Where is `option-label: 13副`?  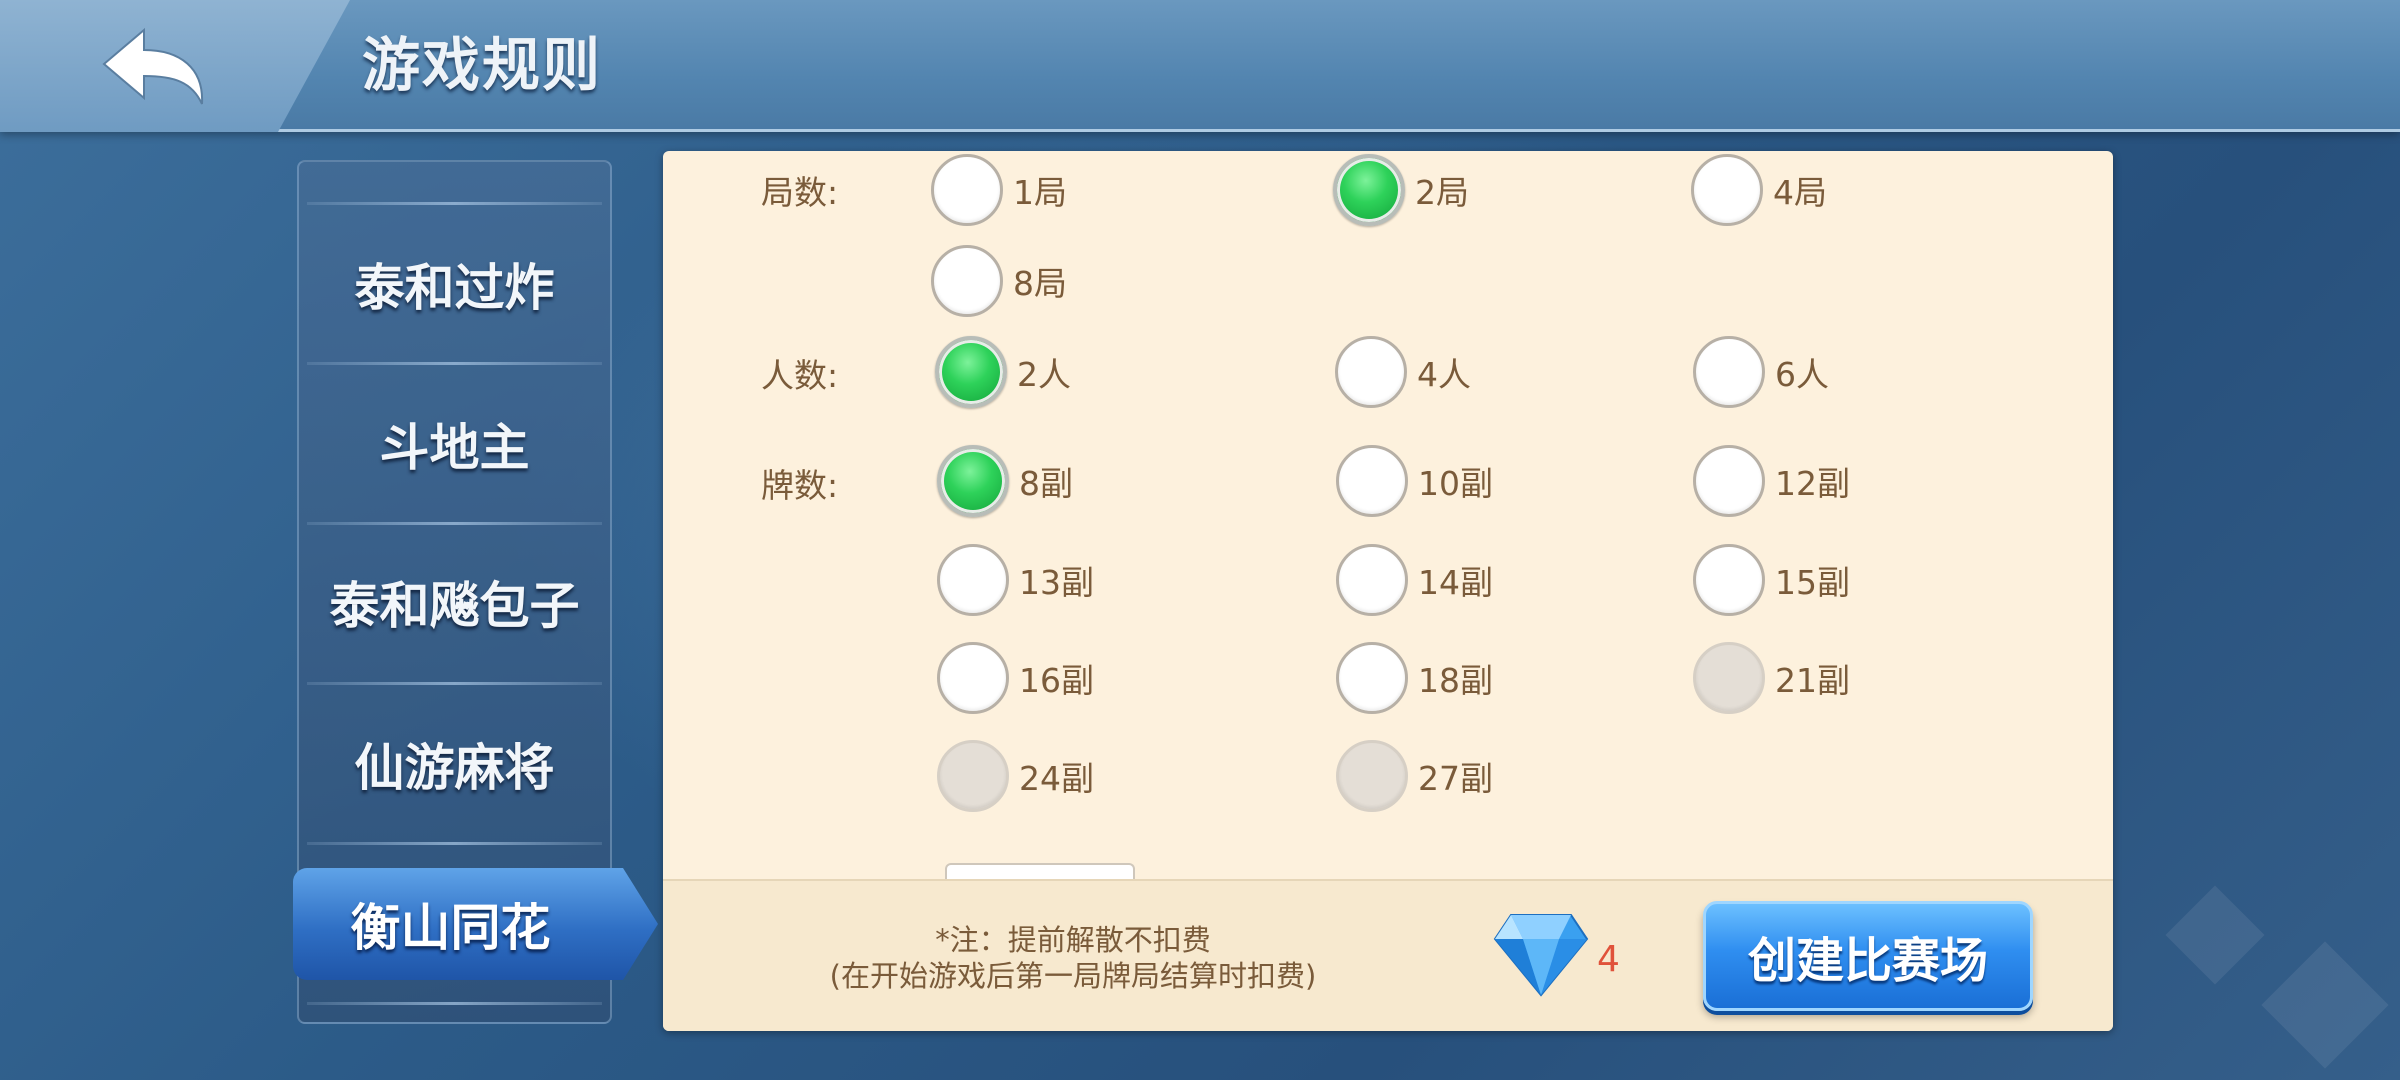 option-label: 13副 is located at coordinates (1056, 582).